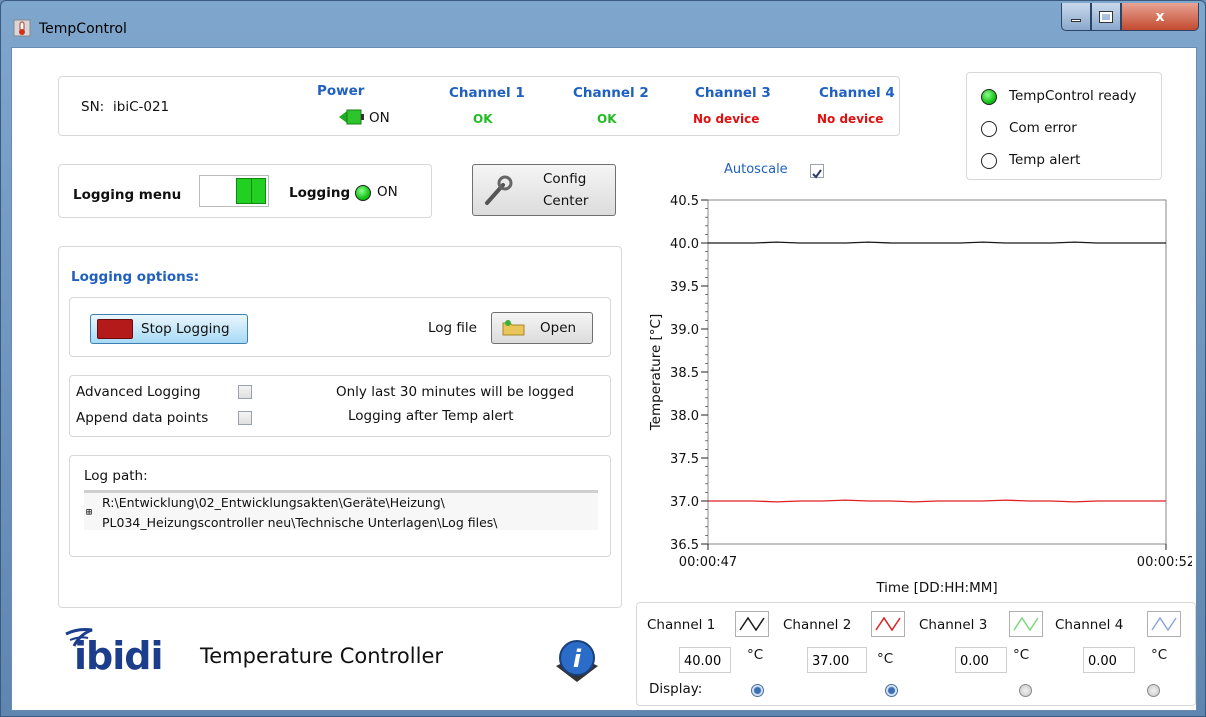 The image size is (1206, 717). I want to click on svg-text: i, so click(577, 659).